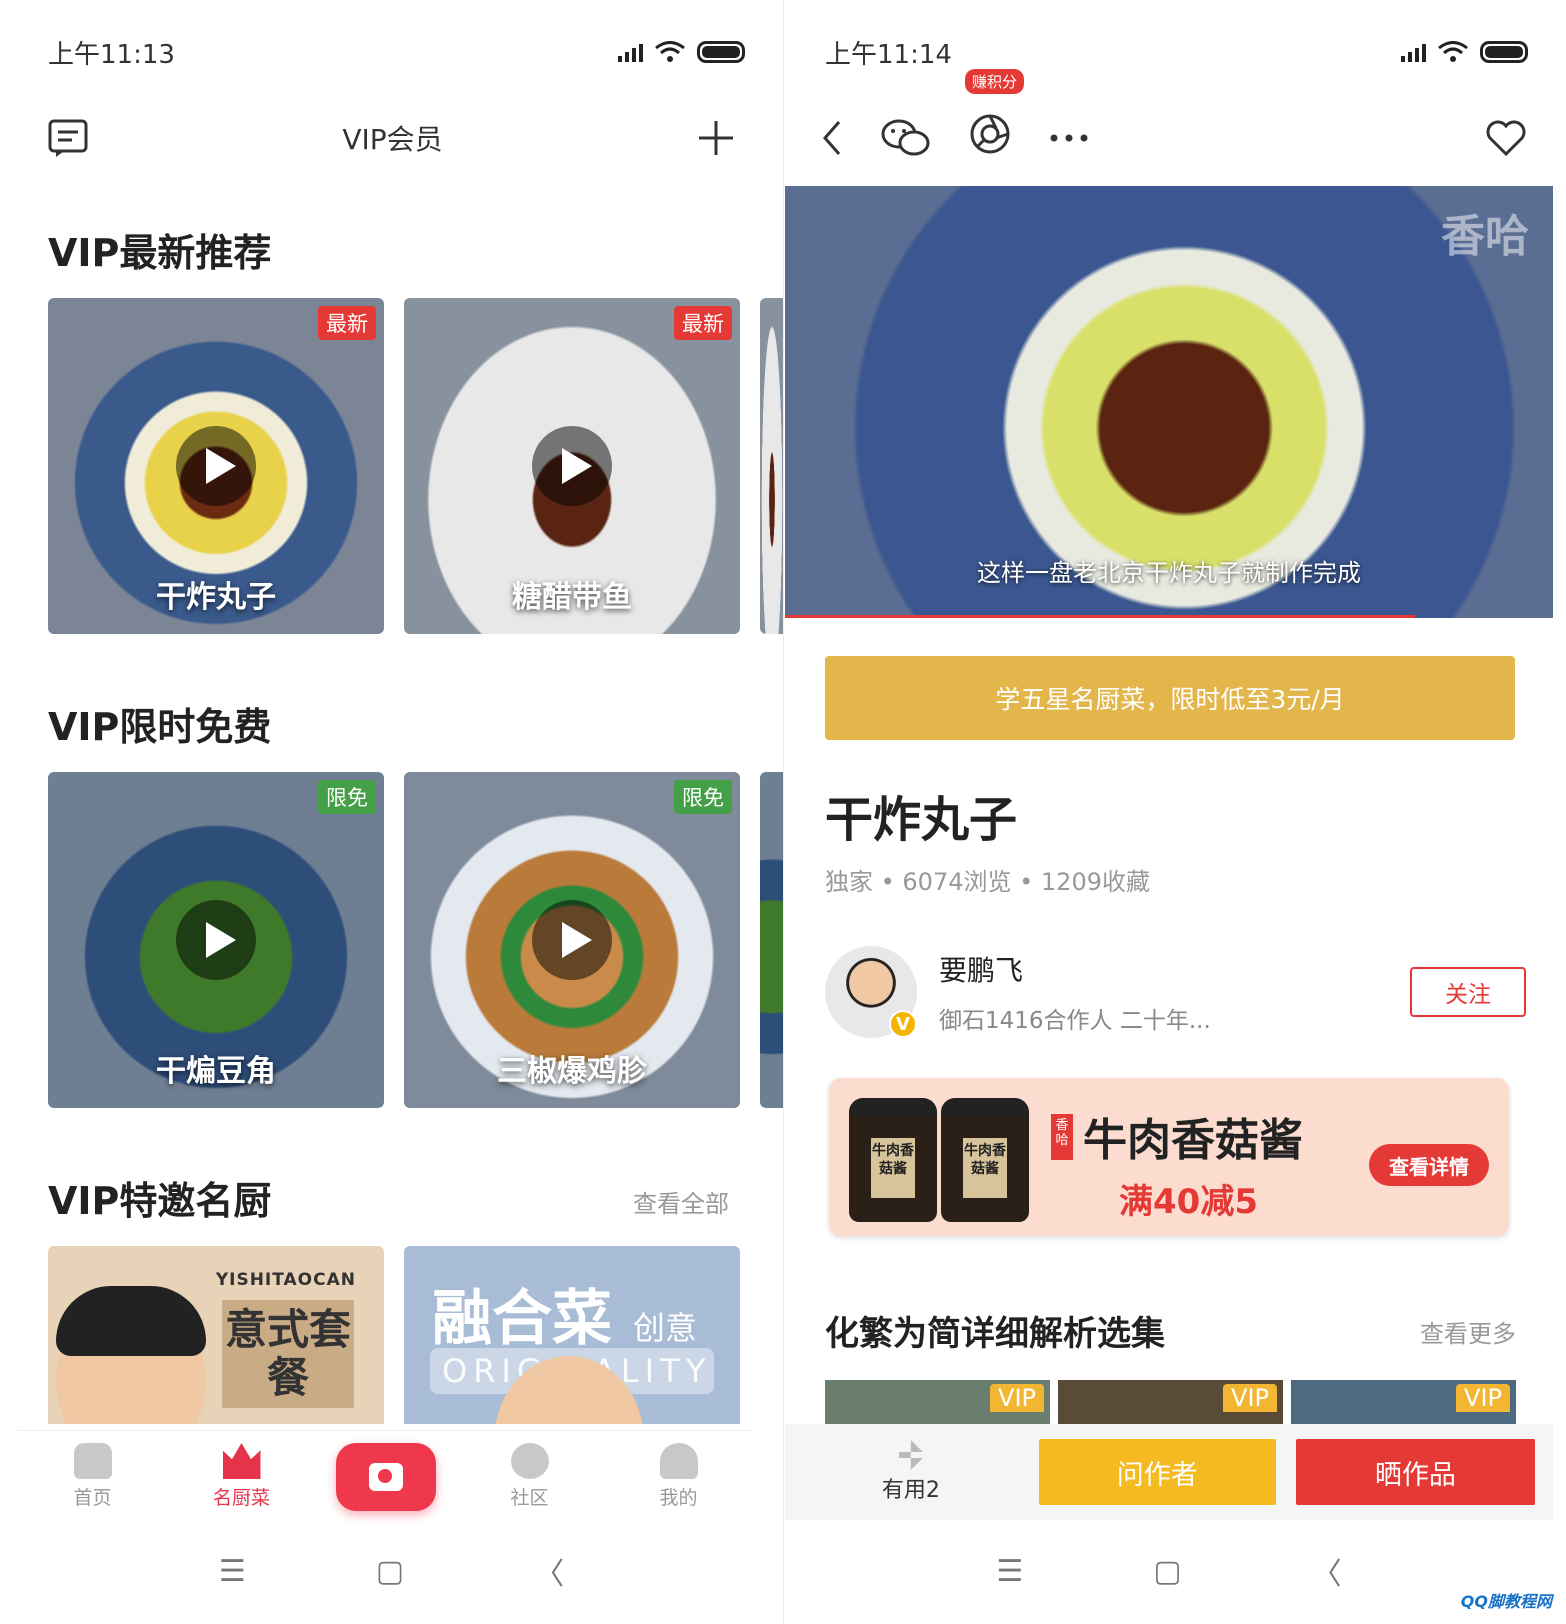 This screenshot has width=1566, height=1624. I want to click on status-bar: 上午11:13, so click(396, 52).